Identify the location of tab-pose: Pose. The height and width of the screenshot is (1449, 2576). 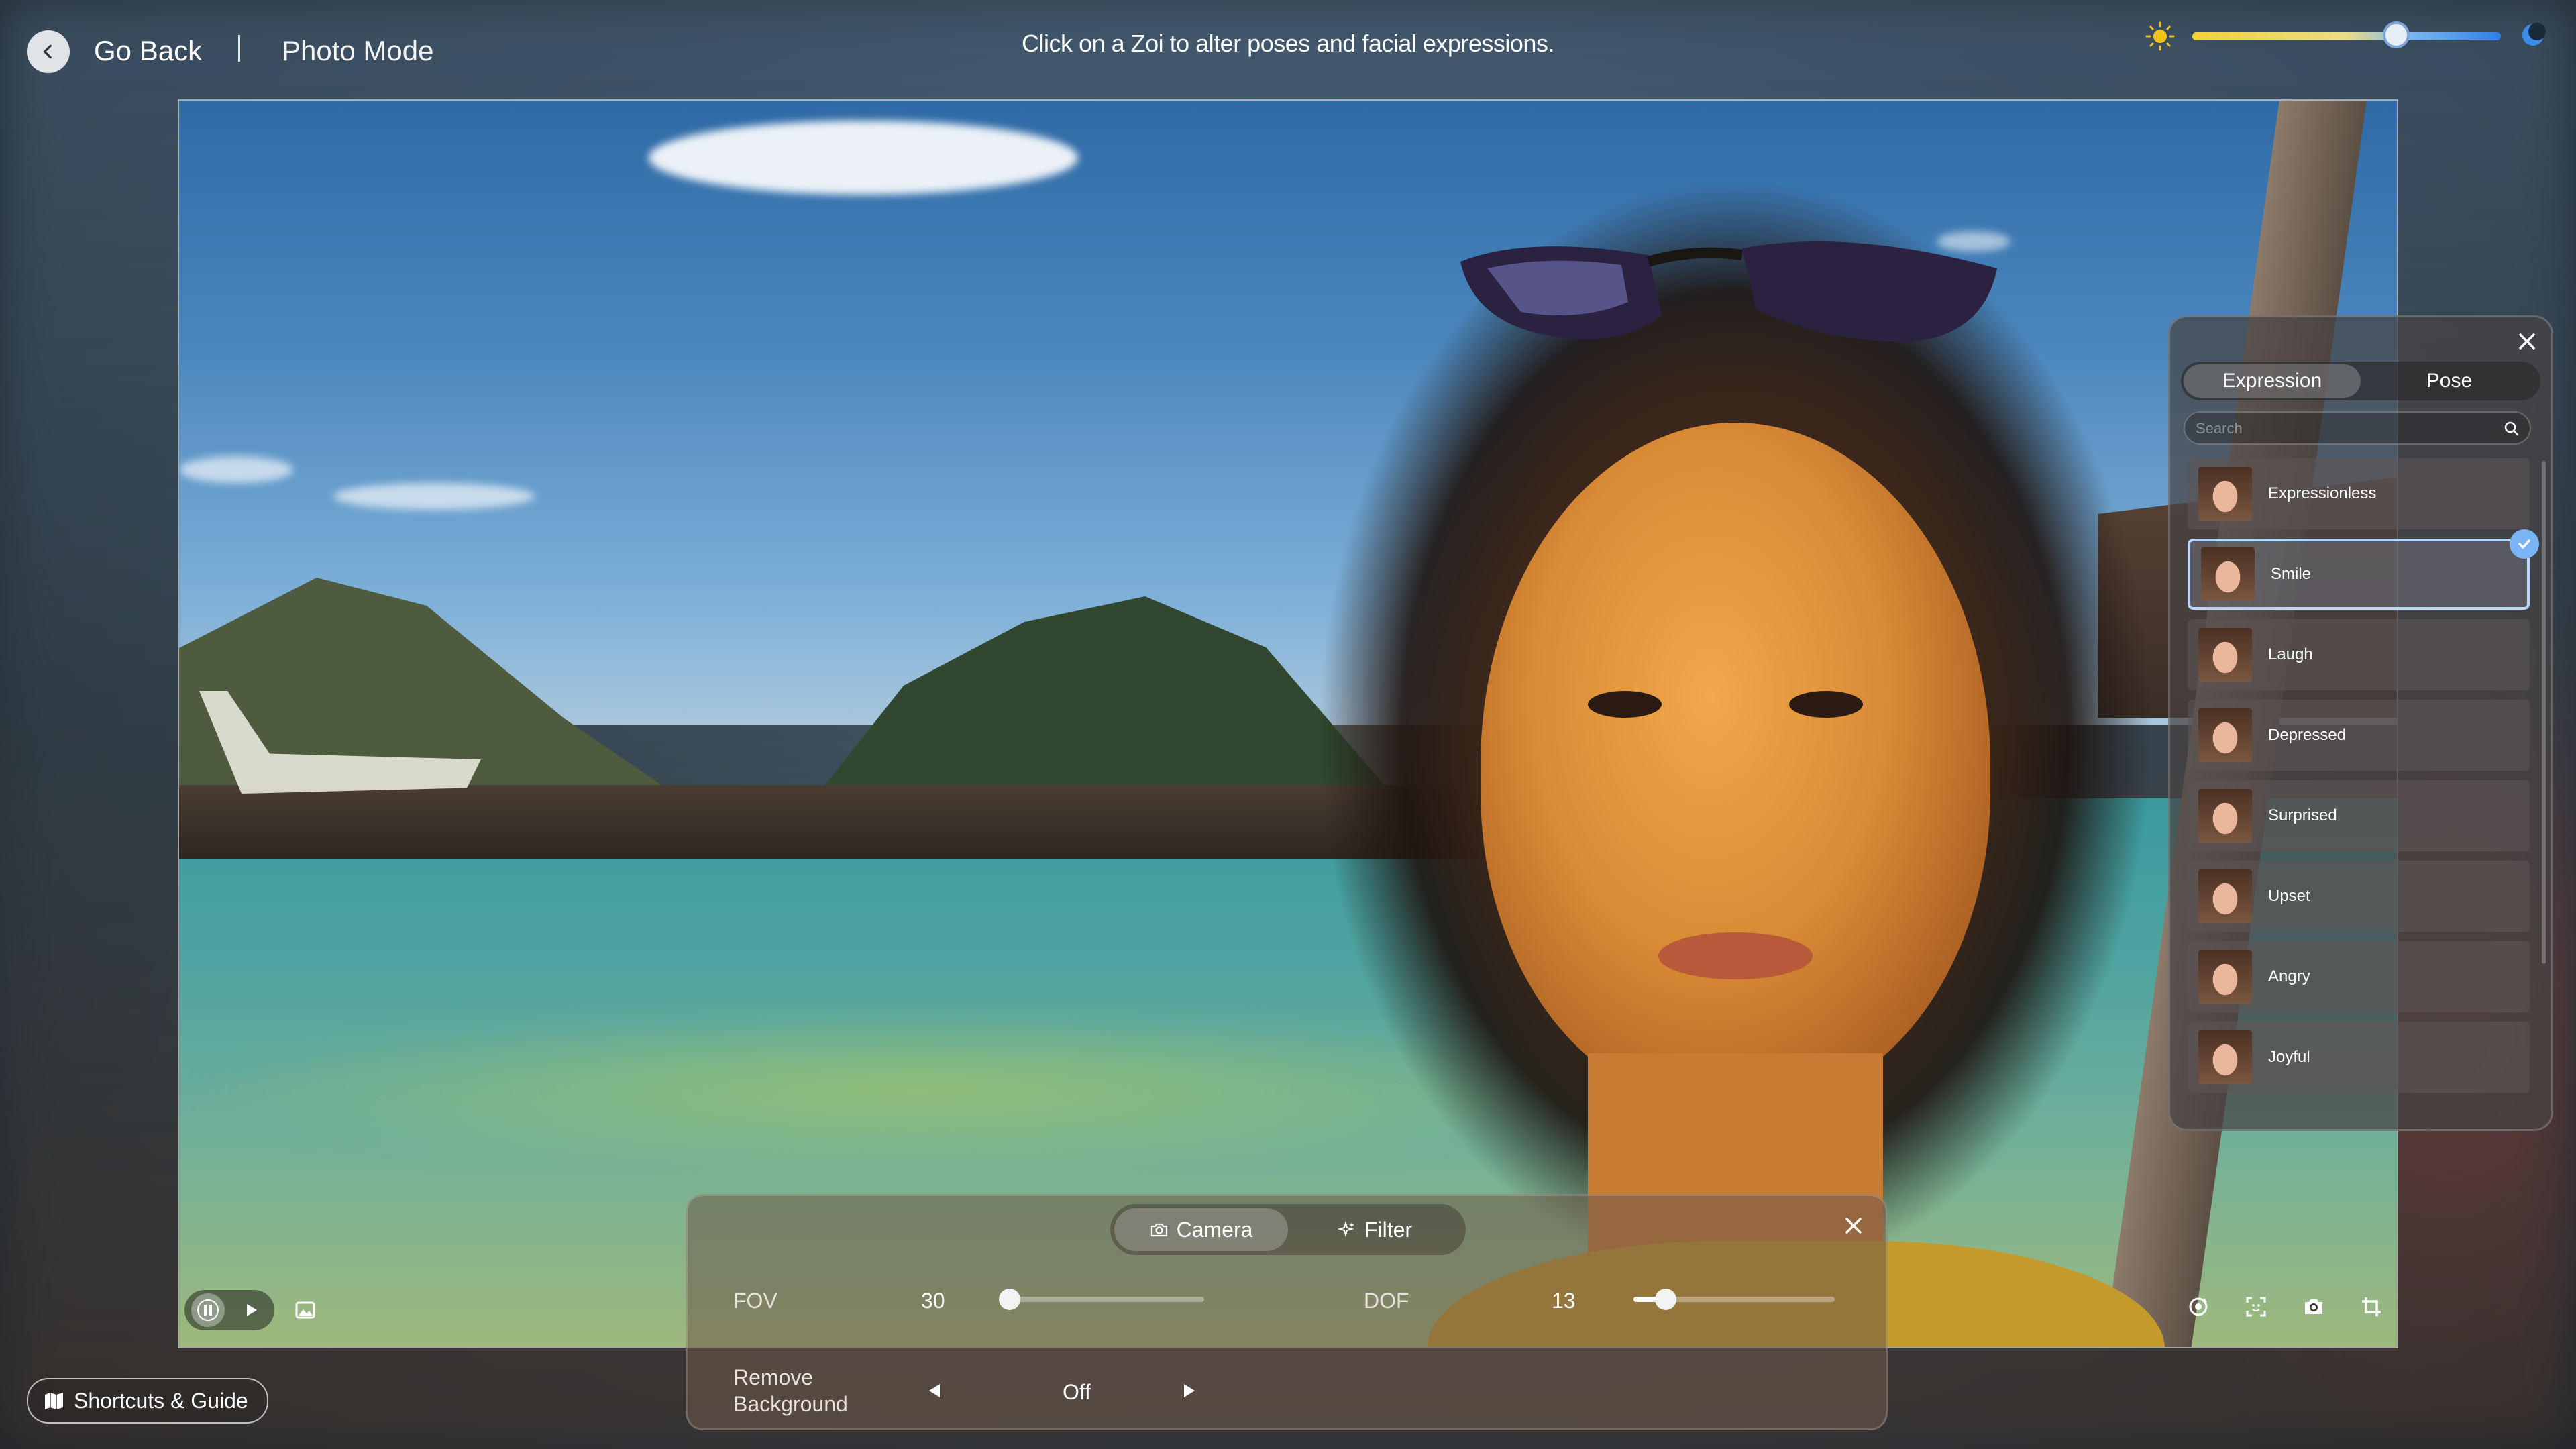
(2449, 381).